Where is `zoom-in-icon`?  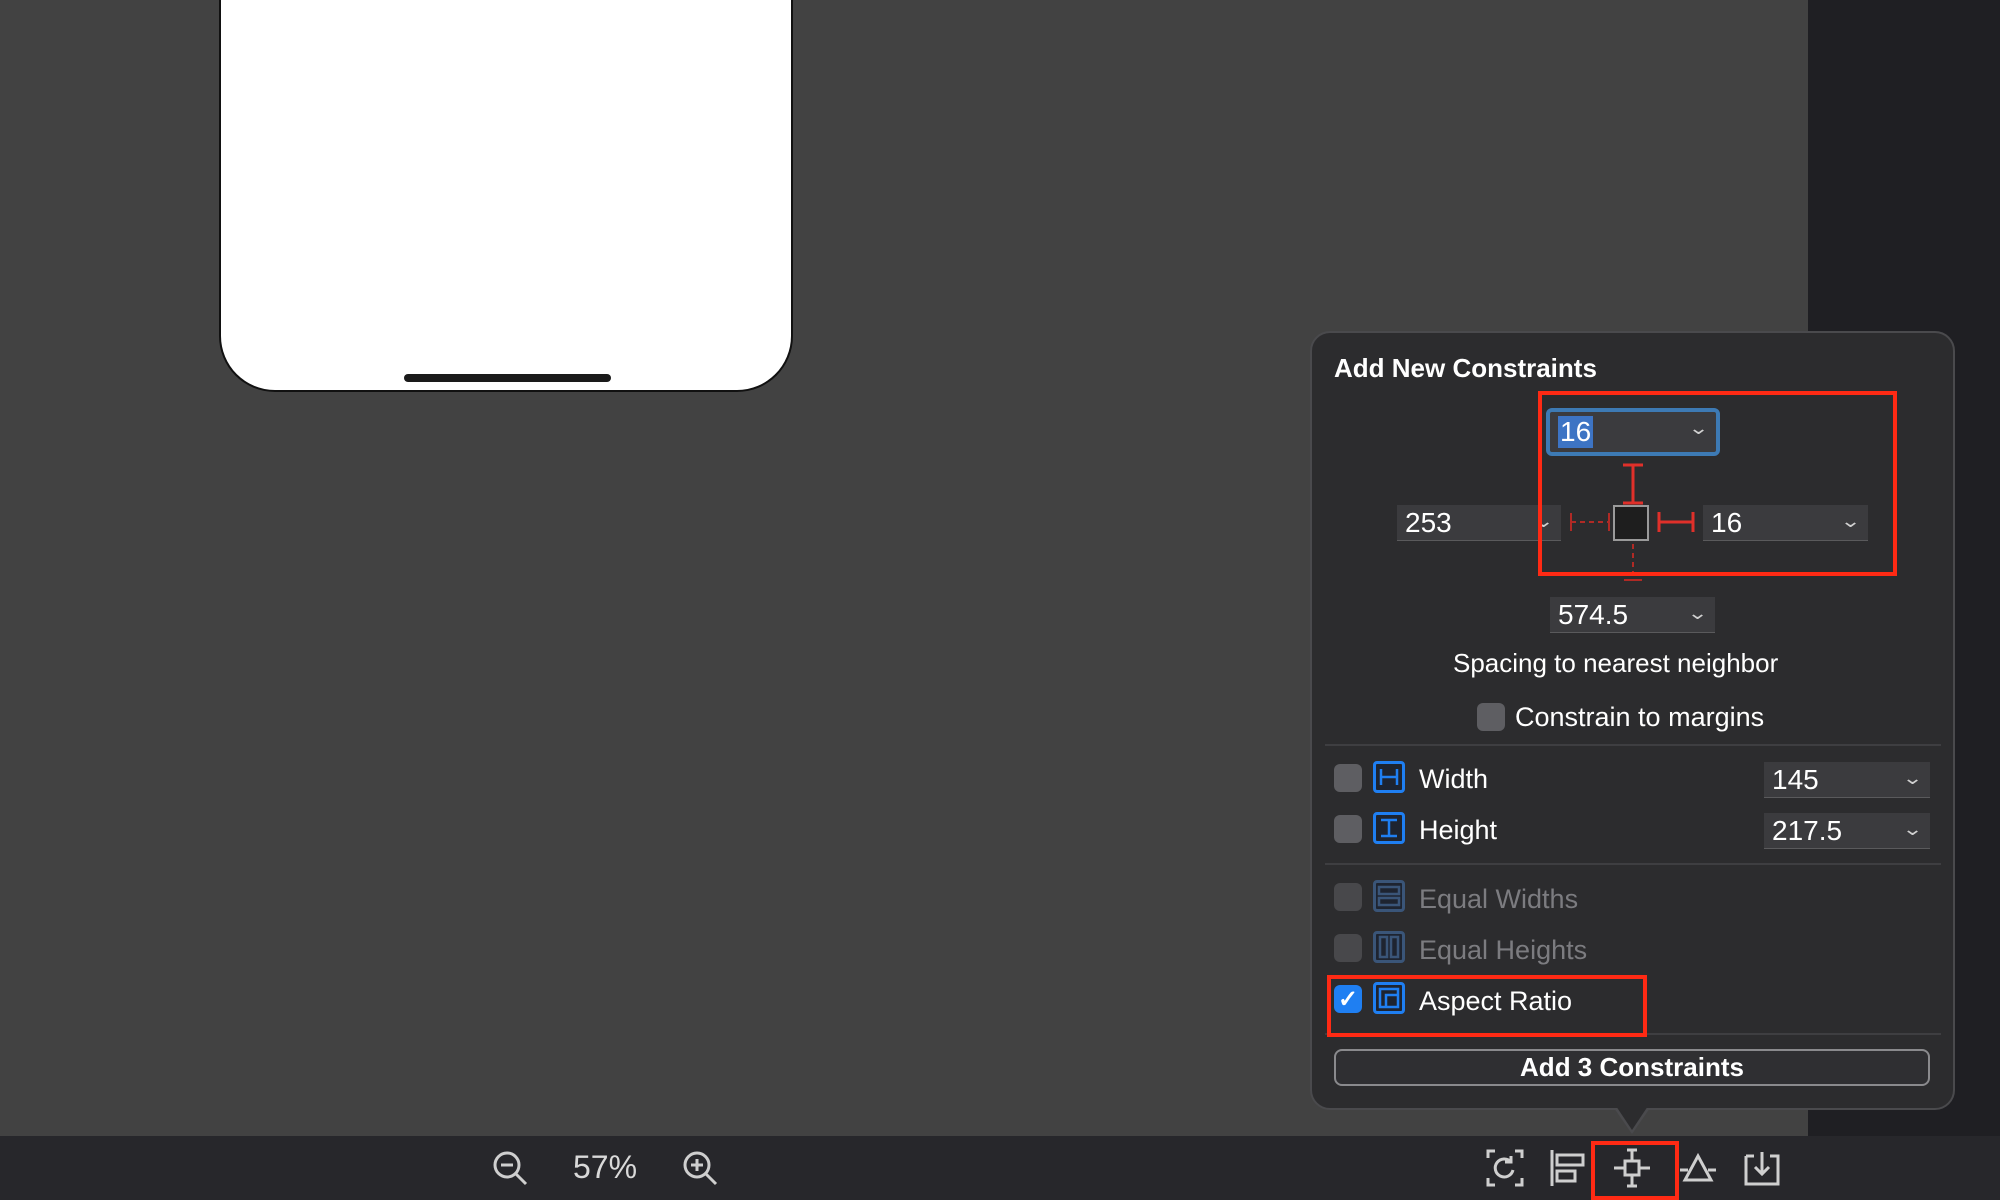 zoom-in-icon is located at coordinates (700, 1168).